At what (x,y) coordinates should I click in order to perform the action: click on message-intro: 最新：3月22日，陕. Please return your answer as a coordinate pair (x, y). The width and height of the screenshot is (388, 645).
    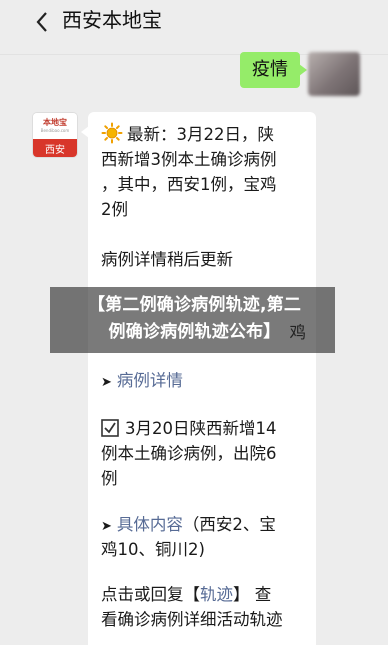
    Looking at the image, I should click on (203, 134).